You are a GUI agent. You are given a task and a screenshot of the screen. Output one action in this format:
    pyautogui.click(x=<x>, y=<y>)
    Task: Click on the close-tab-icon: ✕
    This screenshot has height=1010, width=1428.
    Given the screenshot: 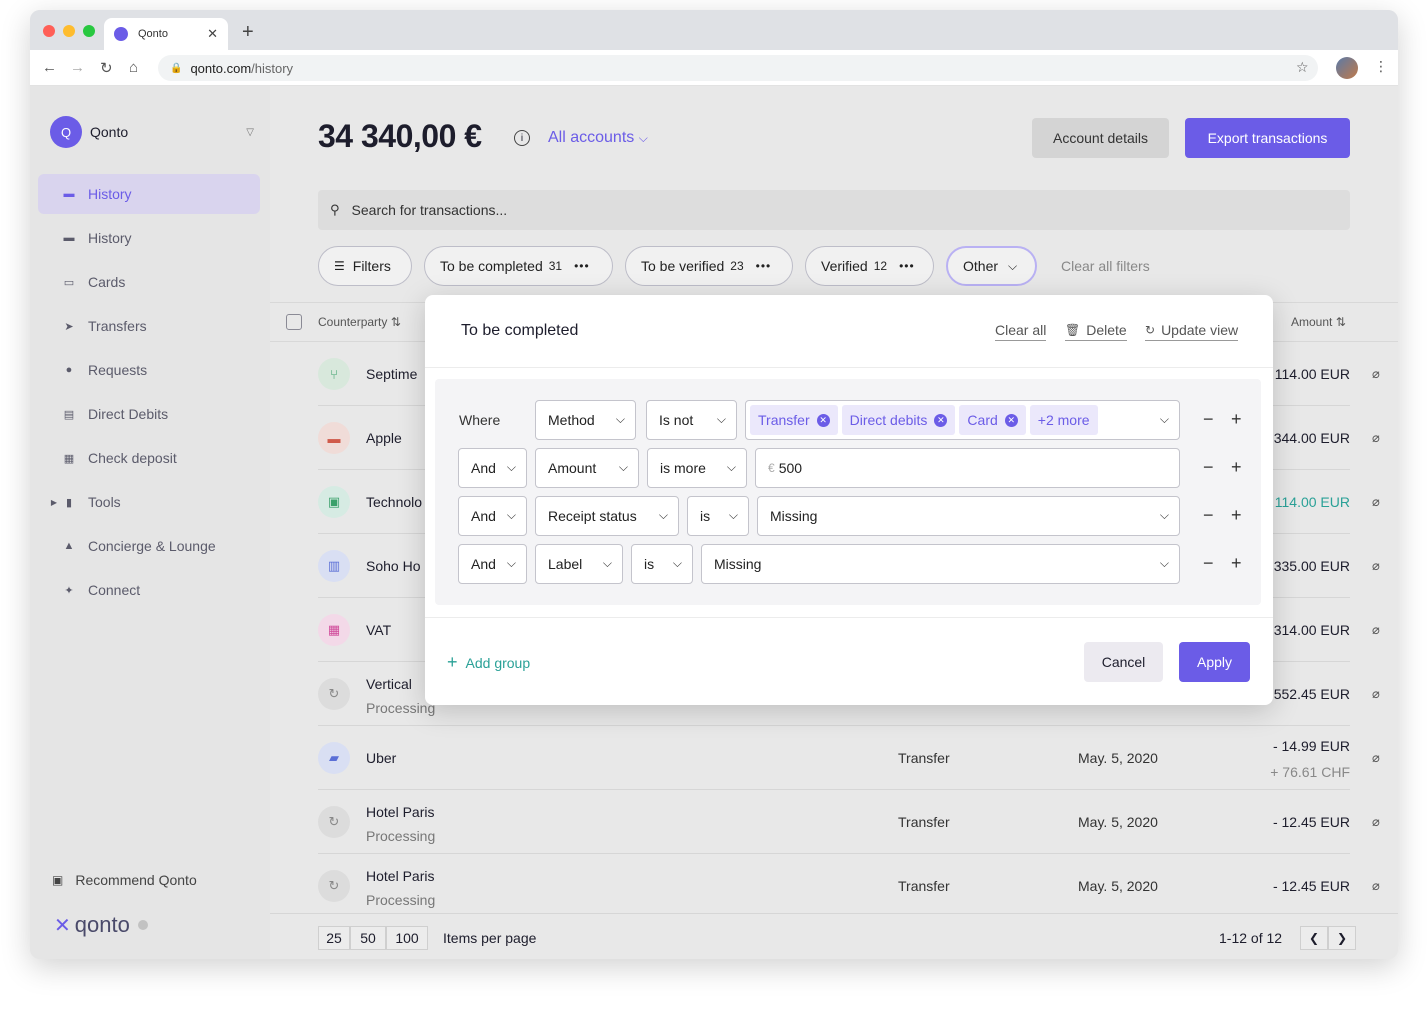 What is the action you would take?
    pyautogui.click(x=212, y=34)
    